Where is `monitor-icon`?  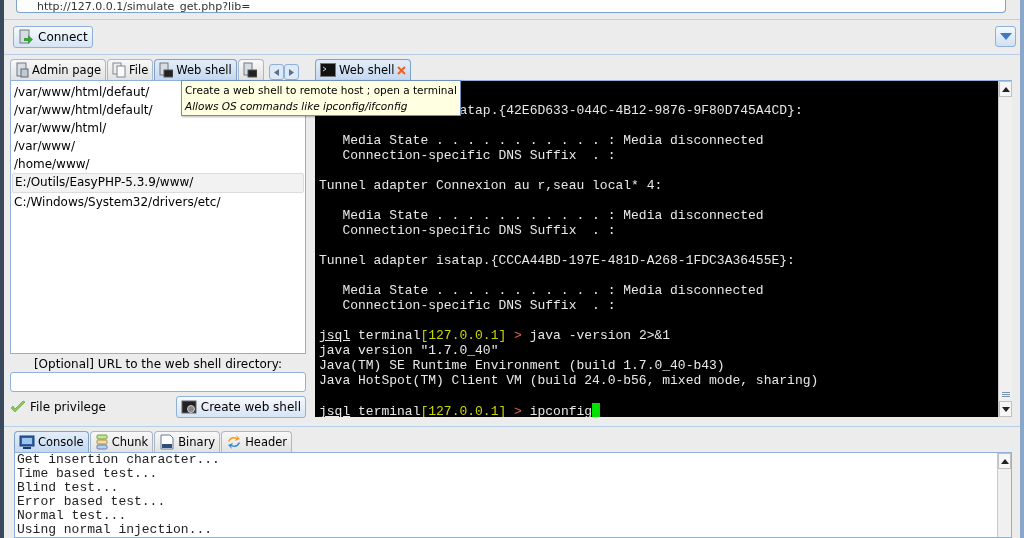 monitor-icon is located at coordinates (27, 442).